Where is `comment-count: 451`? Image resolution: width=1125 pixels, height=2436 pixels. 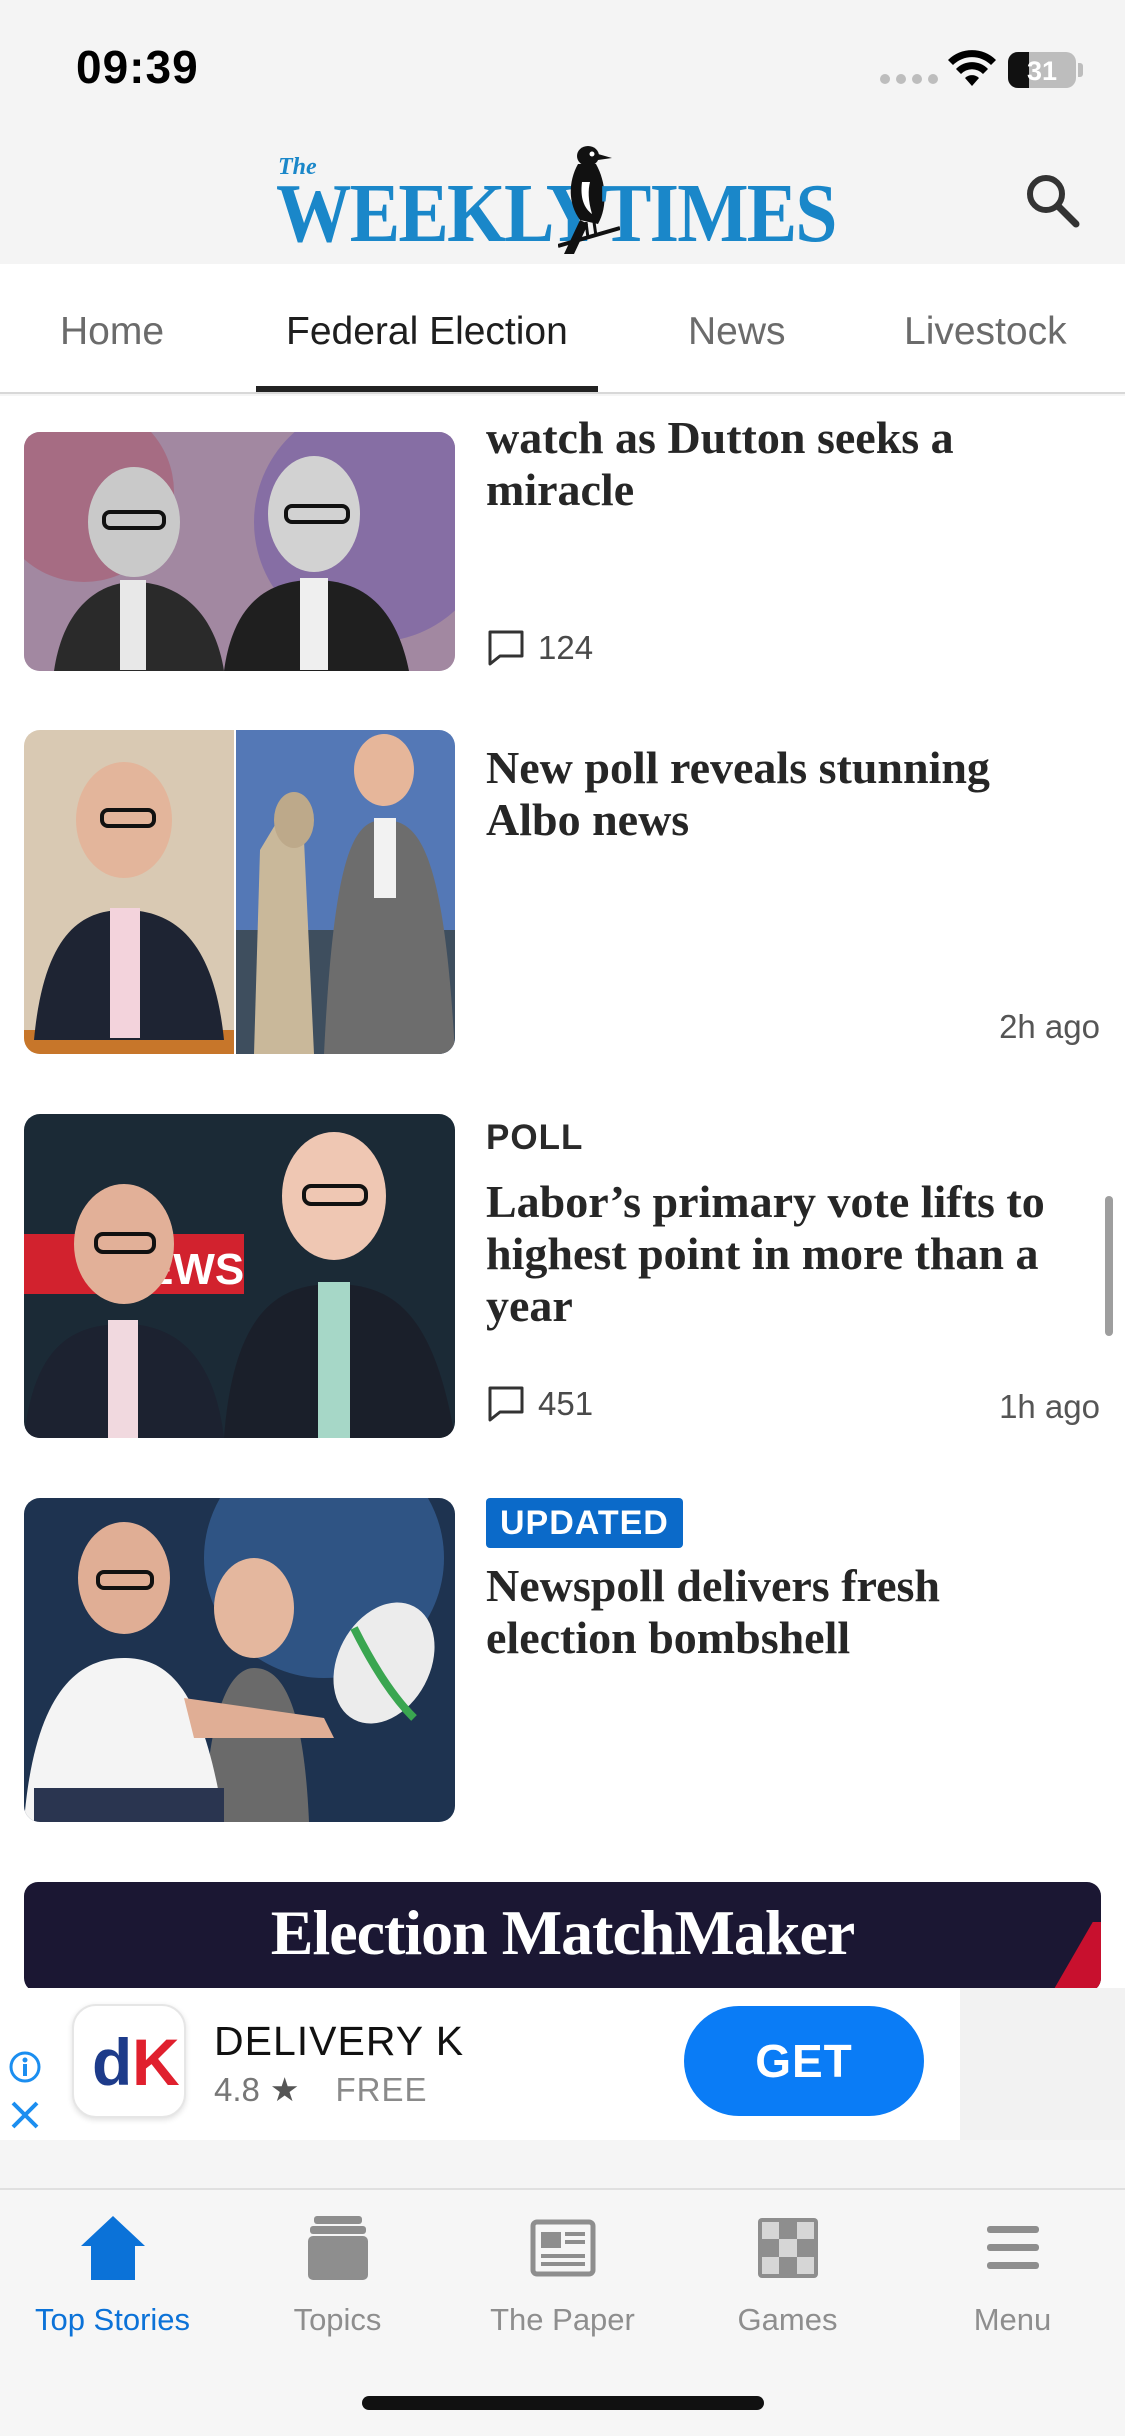 comment-count: 451 is located at coordinates (539, 1404).